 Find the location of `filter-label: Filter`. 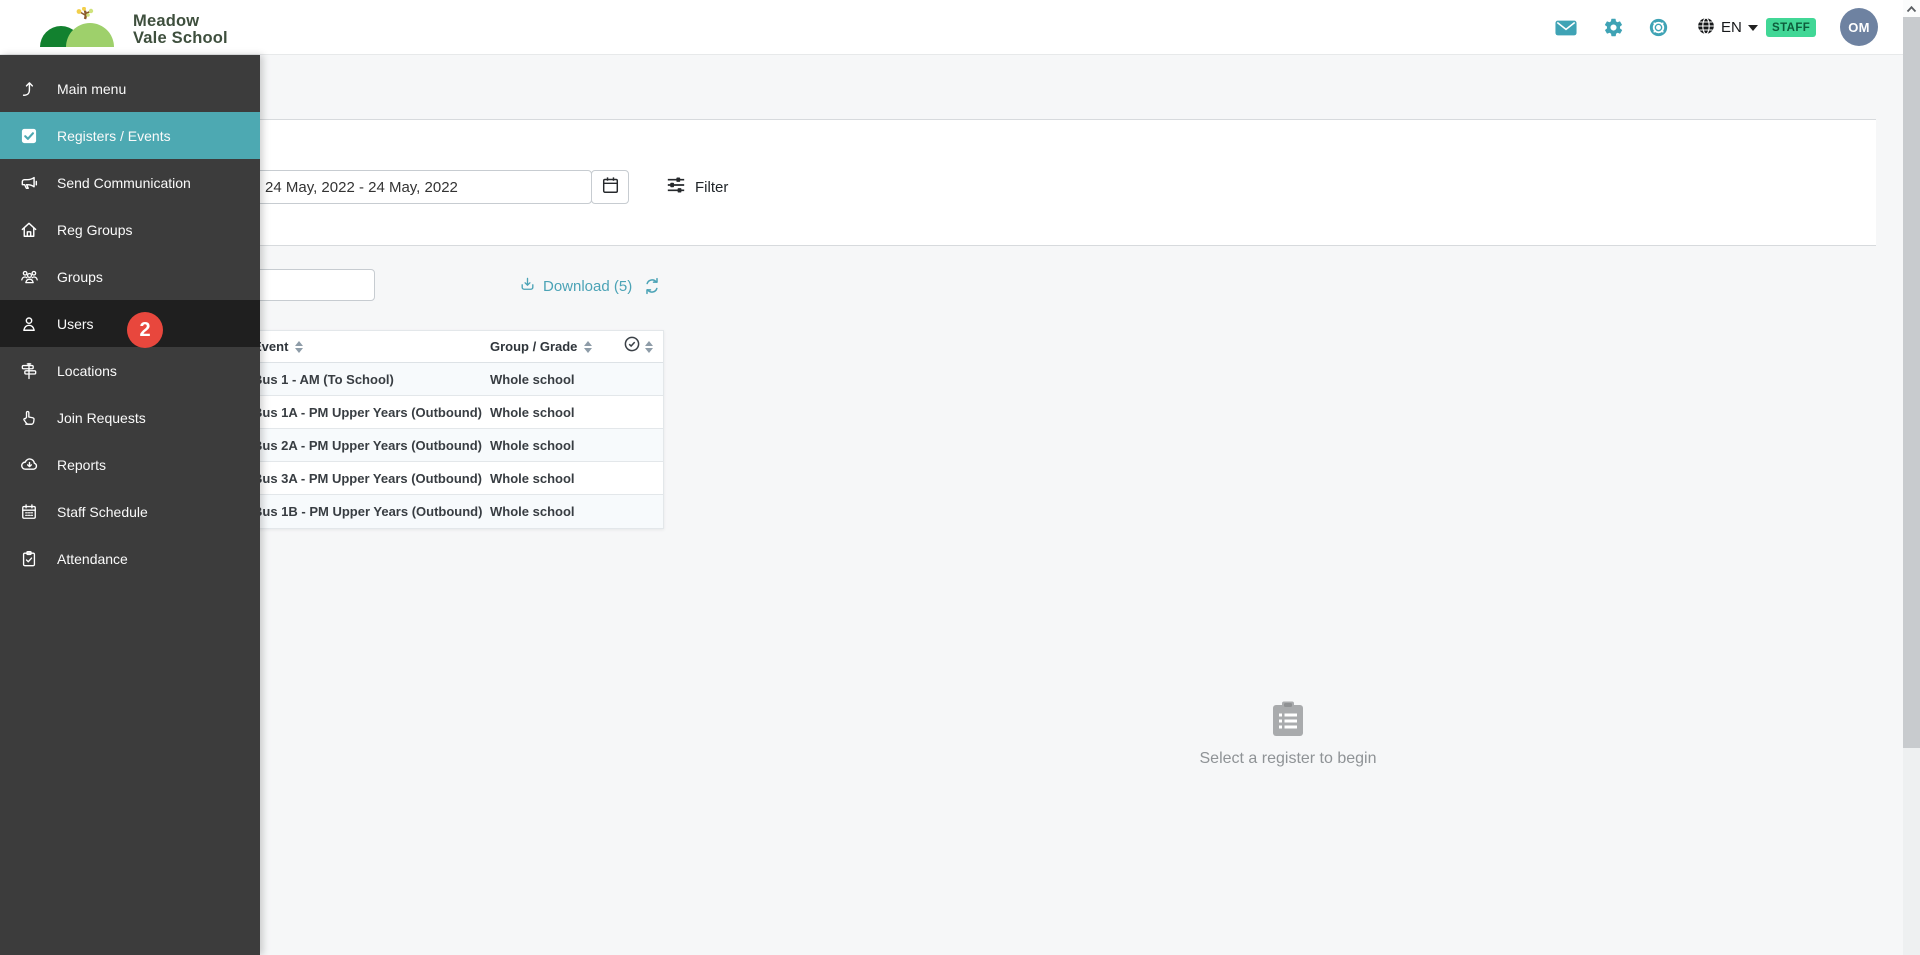

filter-label: Filter is located at coordinates (712, 187).